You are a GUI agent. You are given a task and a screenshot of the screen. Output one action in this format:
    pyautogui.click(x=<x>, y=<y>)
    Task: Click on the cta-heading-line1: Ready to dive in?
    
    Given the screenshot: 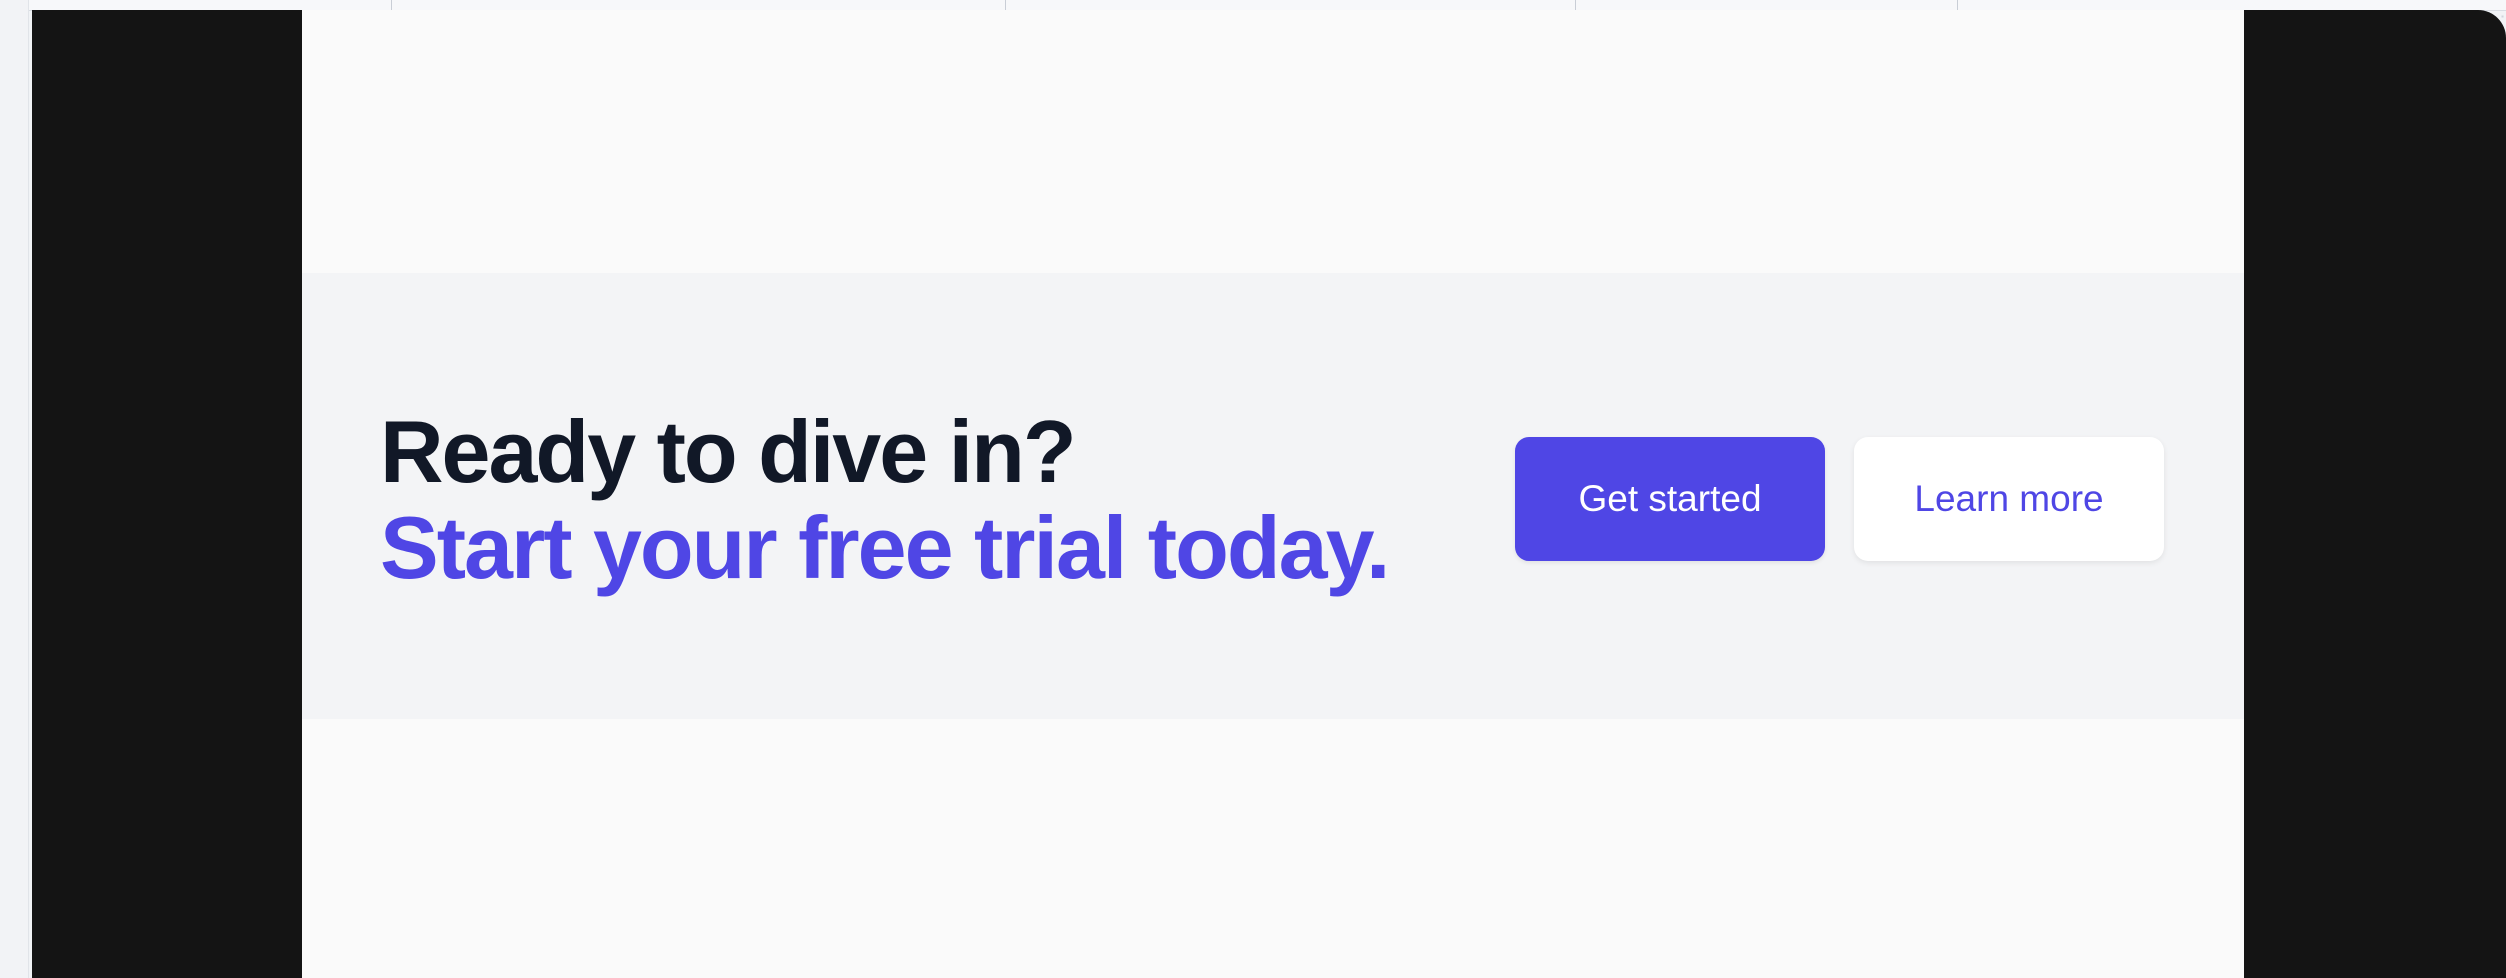 What is the action you would take?
    pyautogui.click(x=728, y=451)
    